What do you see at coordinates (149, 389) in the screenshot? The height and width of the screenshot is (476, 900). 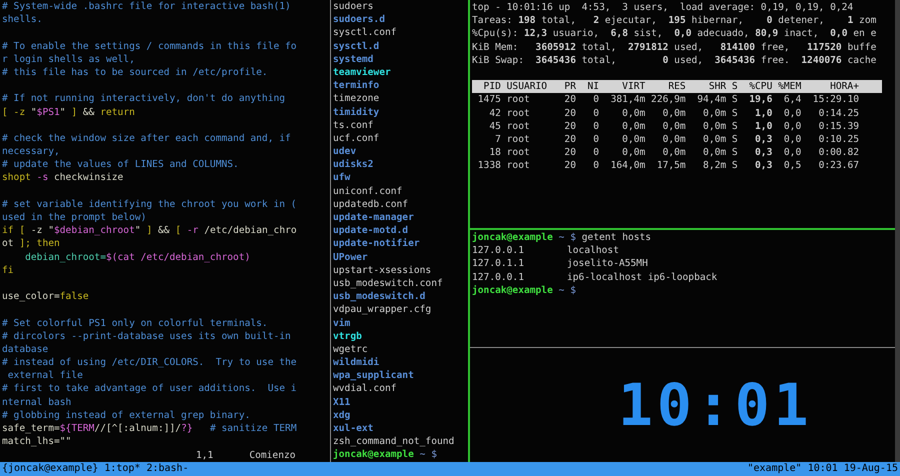 I see `code-line: # first to take advantage of user additions. Use i` at bounding box center [149, 389].